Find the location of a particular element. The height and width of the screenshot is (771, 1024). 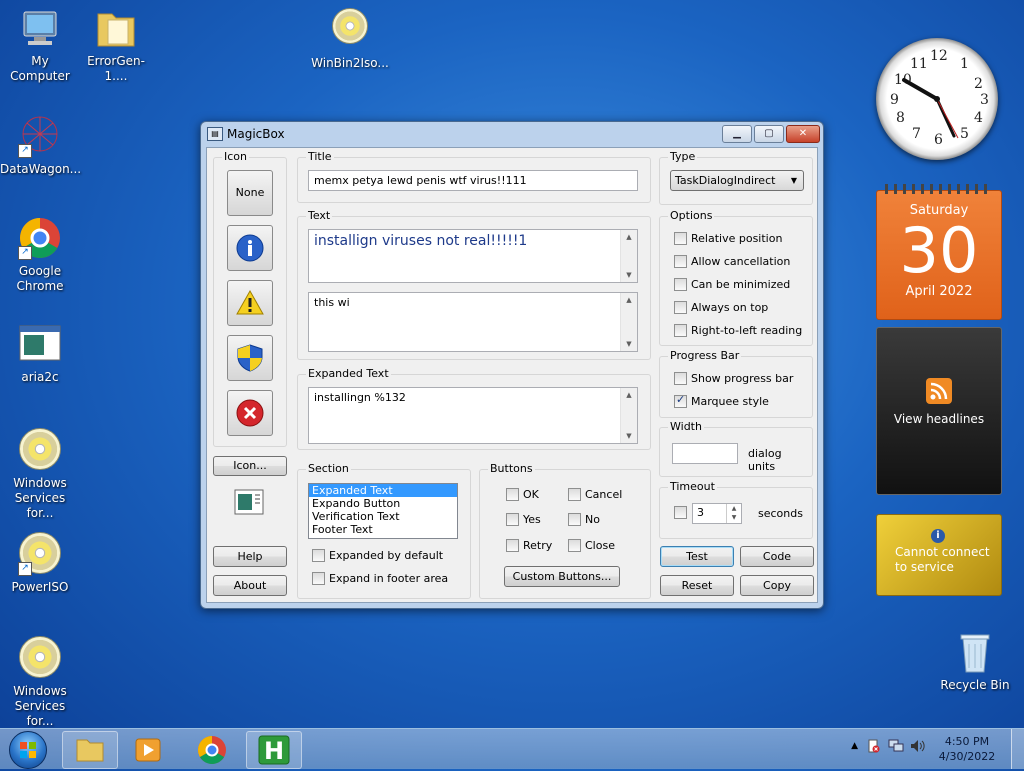

rss-icon is located at coordinates (939, 391).